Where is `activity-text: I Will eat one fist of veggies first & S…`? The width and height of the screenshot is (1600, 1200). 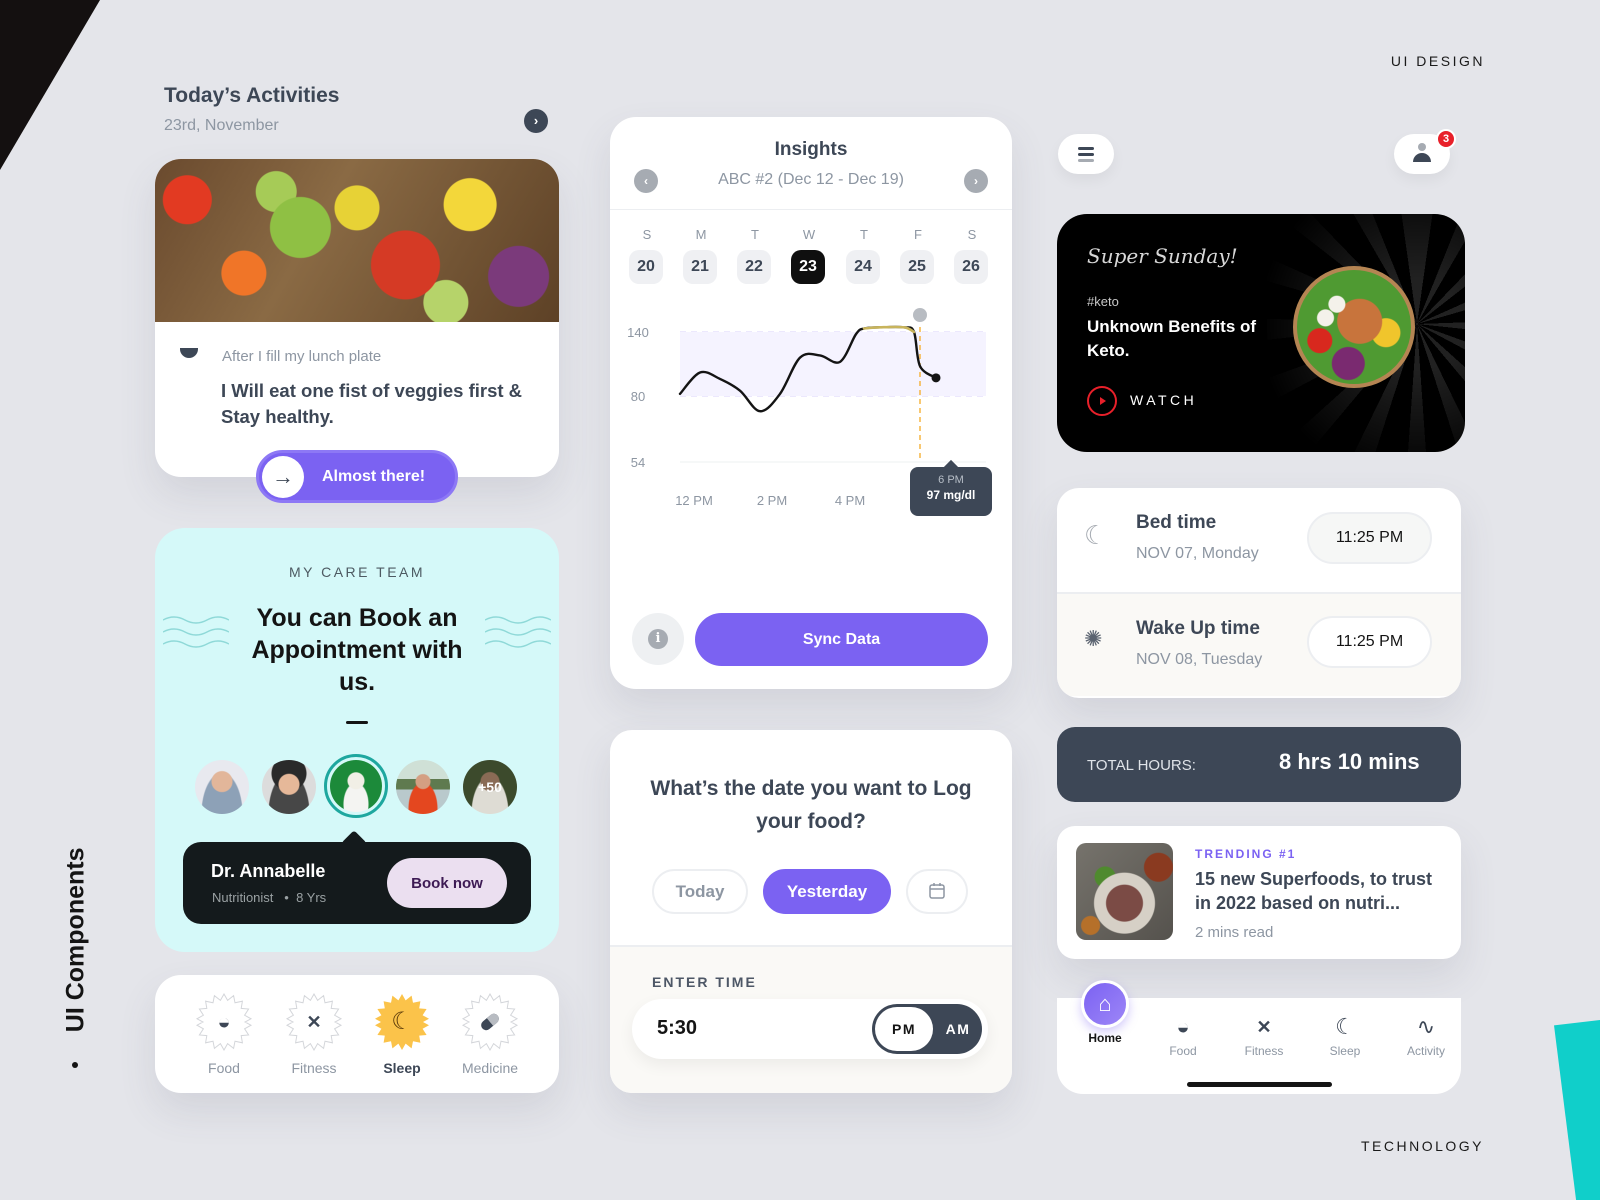
activity-text: I Will eat one fist of veggies first & S… is located at coordinates (372, 403).